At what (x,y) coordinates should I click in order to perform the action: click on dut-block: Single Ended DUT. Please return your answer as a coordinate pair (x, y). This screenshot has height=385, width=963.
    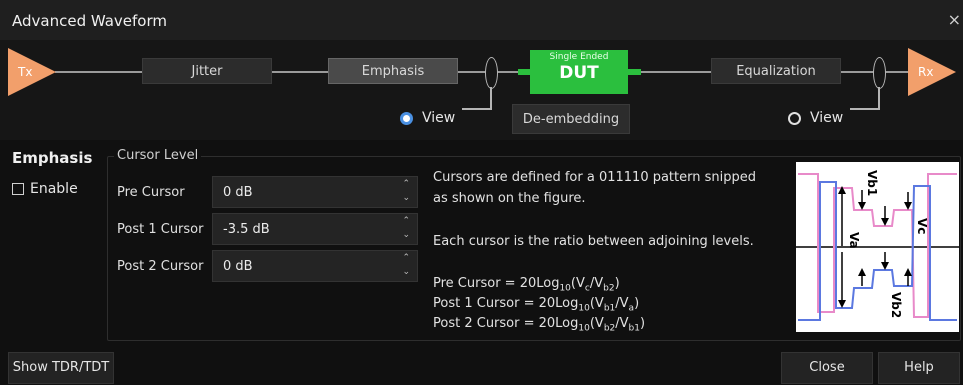
    Looking at the image, I should click on (579, 72).